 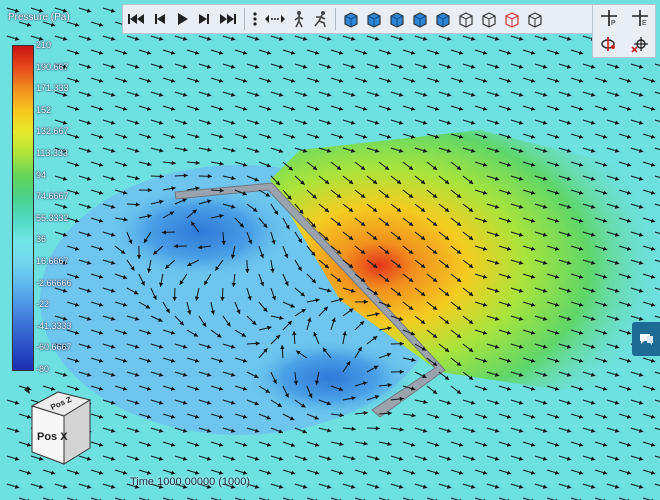 What do you see at coordinates (41, 174) in the screenshot?
I see `legend-tick-label: 94` at bounding box center [41, 174].